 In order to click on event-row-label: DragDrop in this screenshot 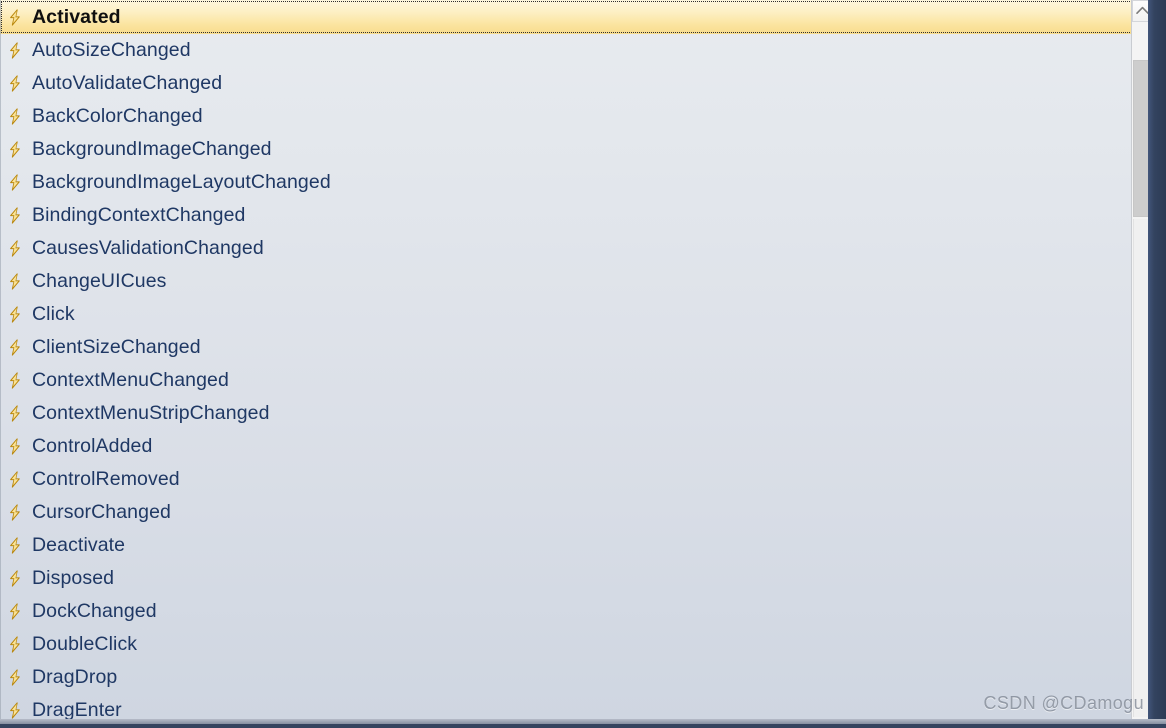, I will do `click(75, 677)`.